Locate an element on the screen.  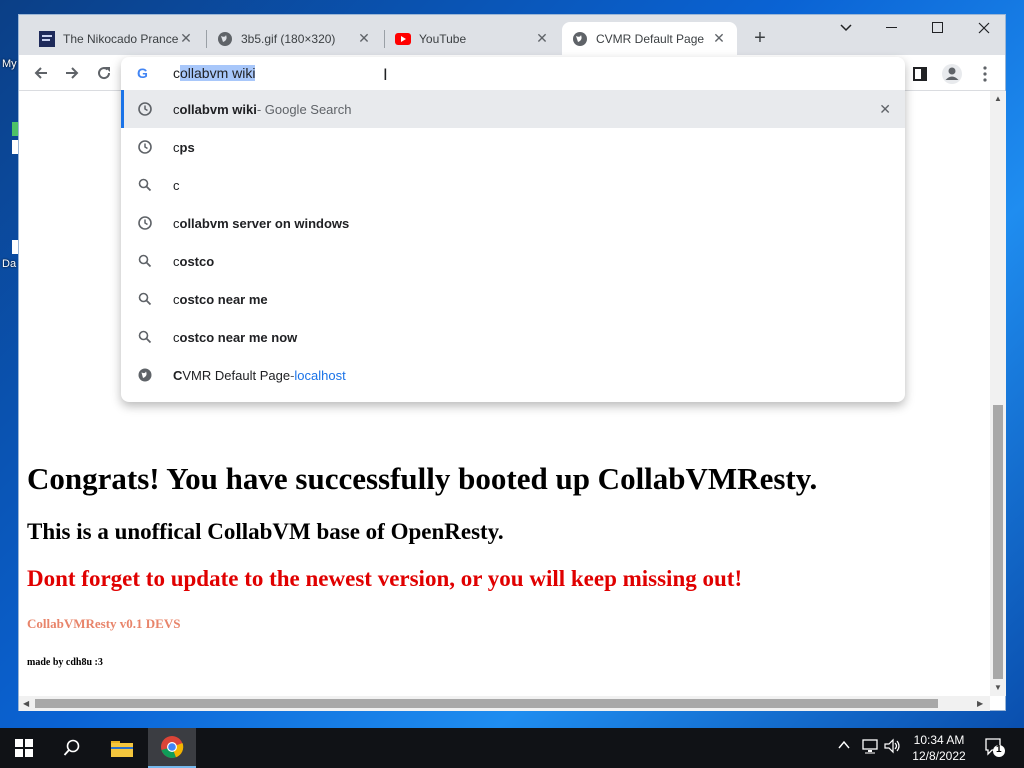
new-tab-button: + is located at coordinates (760, 38).